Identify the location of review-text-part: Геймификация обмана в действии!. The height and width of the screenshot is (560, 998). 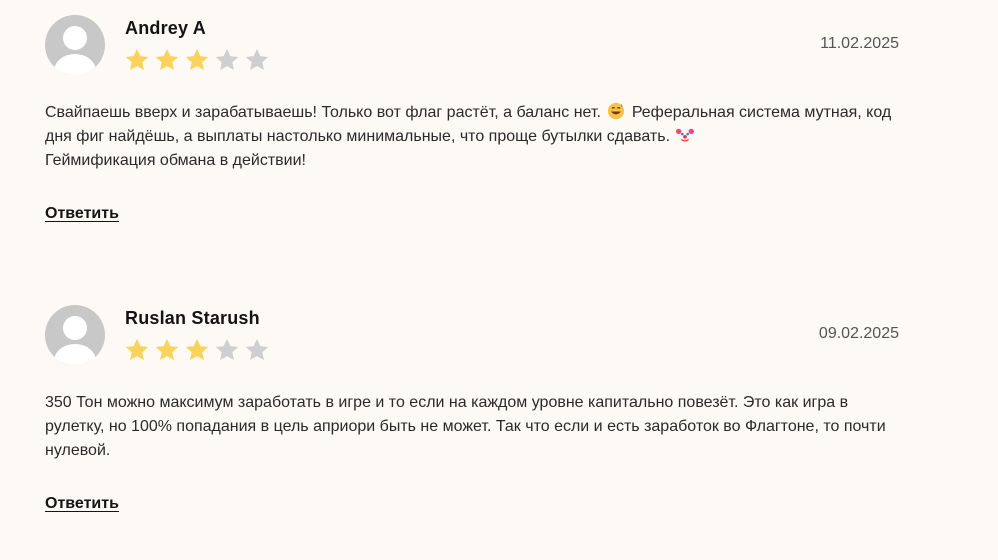
(175, 160).